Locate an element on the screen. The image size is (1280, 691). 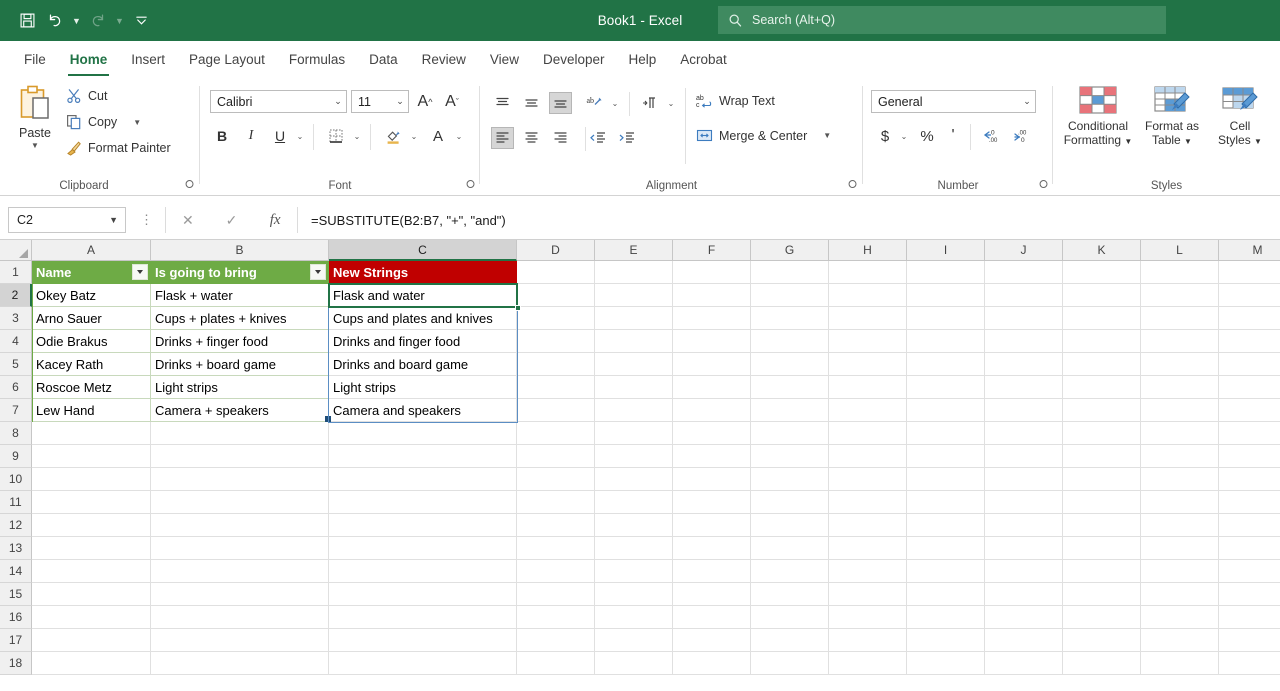
cell-H16 is located at coordinates (868, 617).